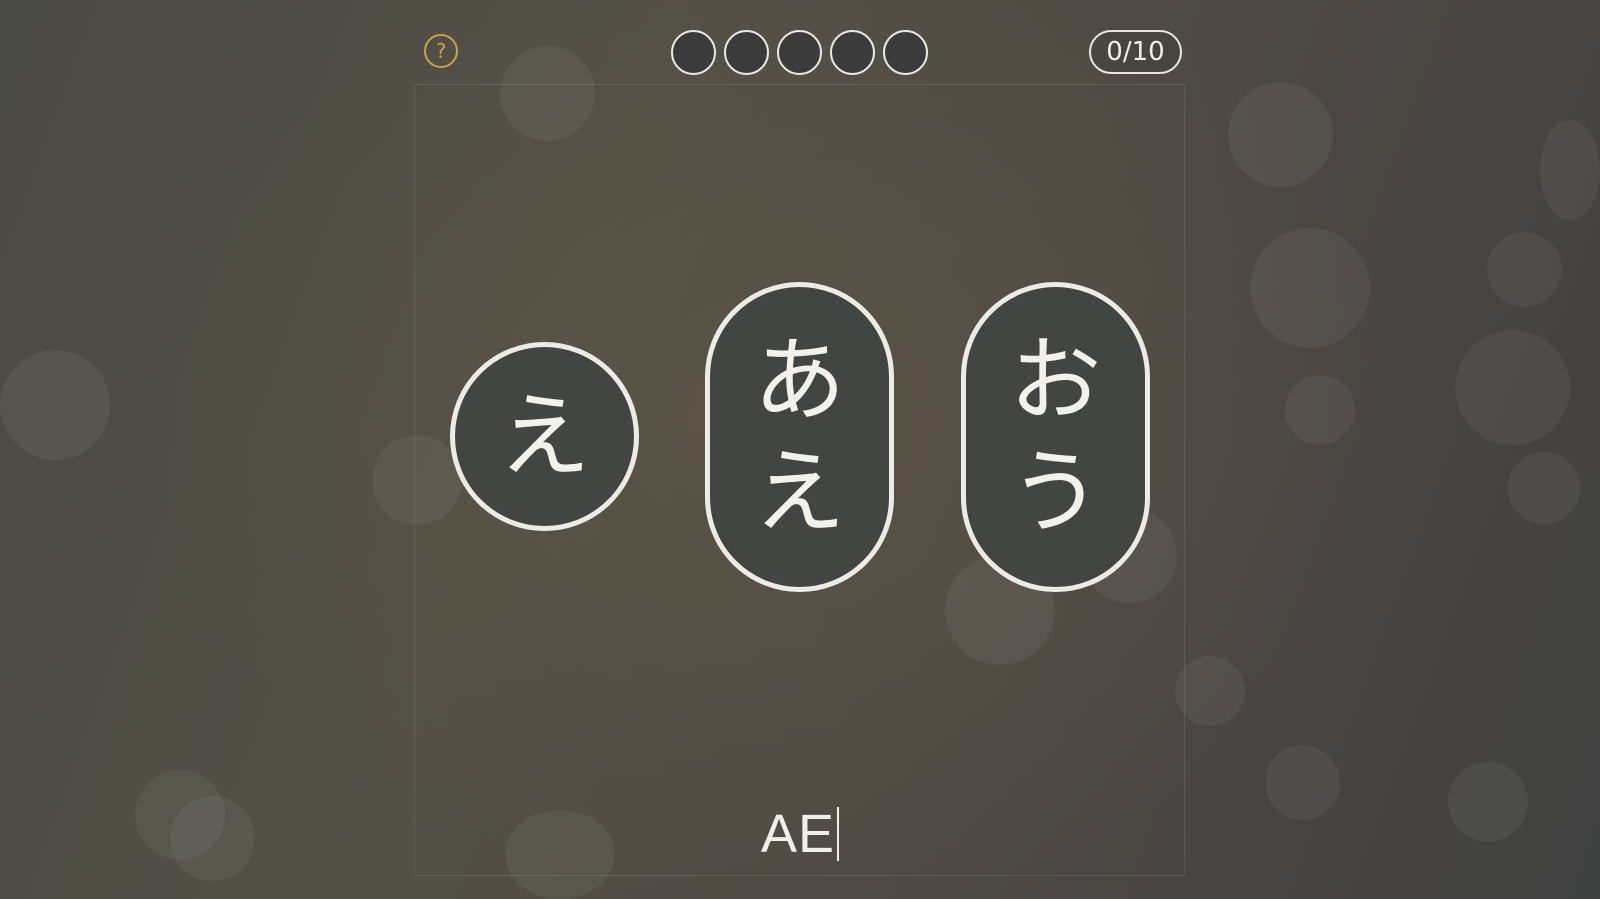 Image resolution: width=1600 pixels, height=899 pixels. I want to click on kana-tile-e: え, so click(544, 436).